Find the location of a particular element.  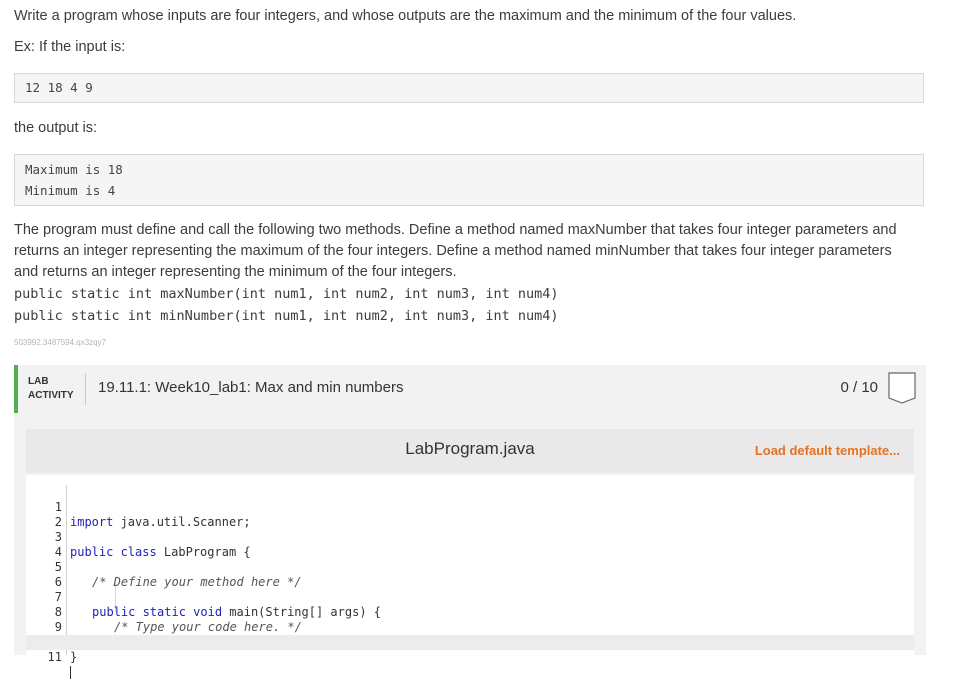

line-number: 11 is located at coordinates (54, 657).